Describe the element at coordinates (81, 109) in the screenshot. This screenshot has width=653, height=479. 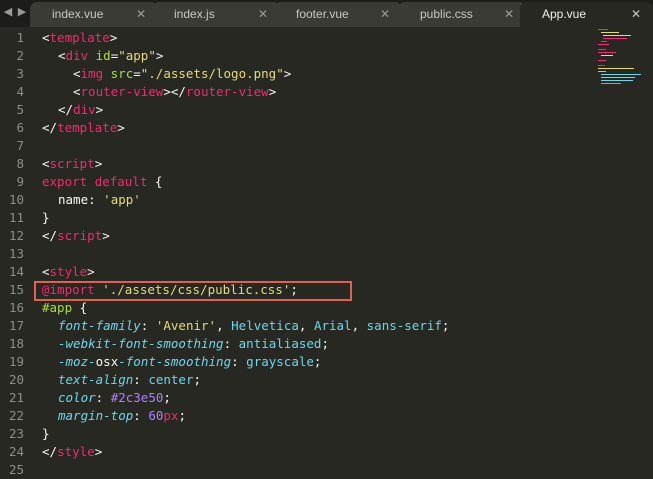
I see `code-line: </div>` at that location.